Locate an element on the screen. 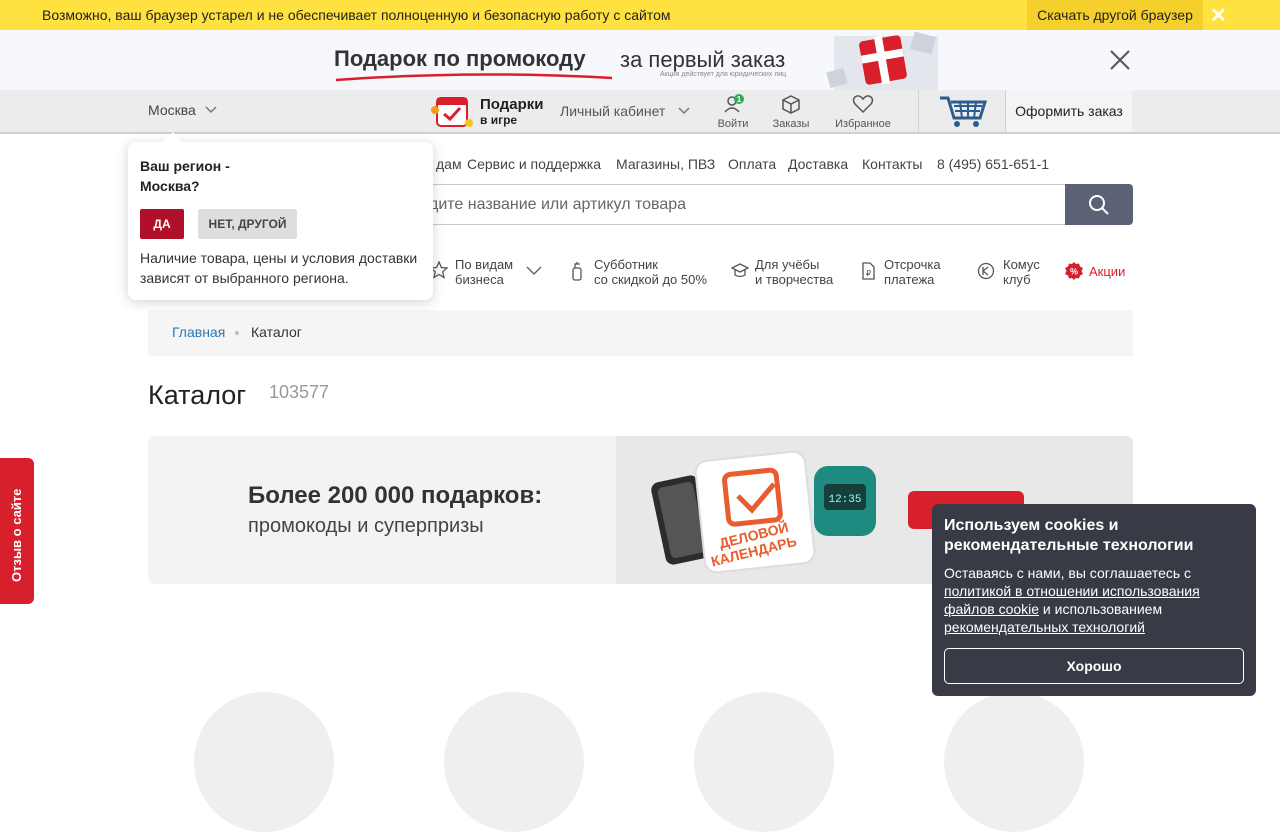 The height and width of the screenshot is (832, 1280). search-box is located at coordinates (742, 204).